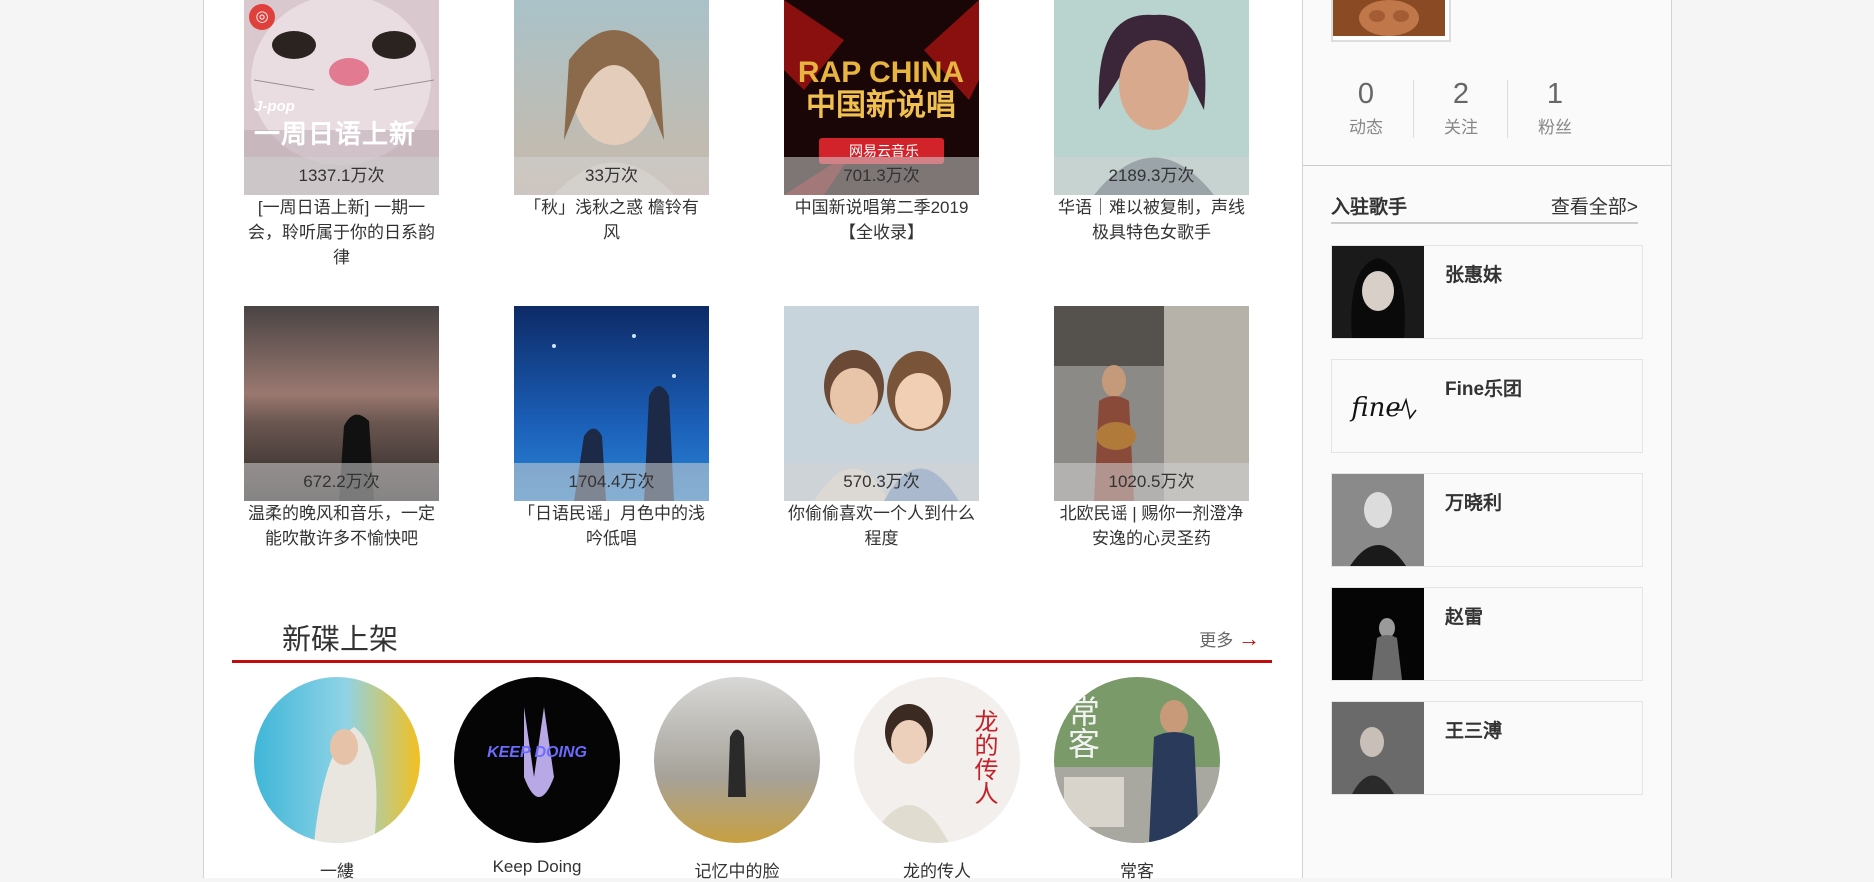 The width and height of the screenshot is (1874, 882). Describe the element at coordinates (1473, 501) in the screenshot. I see `artist-name: 万晓利` at that location.